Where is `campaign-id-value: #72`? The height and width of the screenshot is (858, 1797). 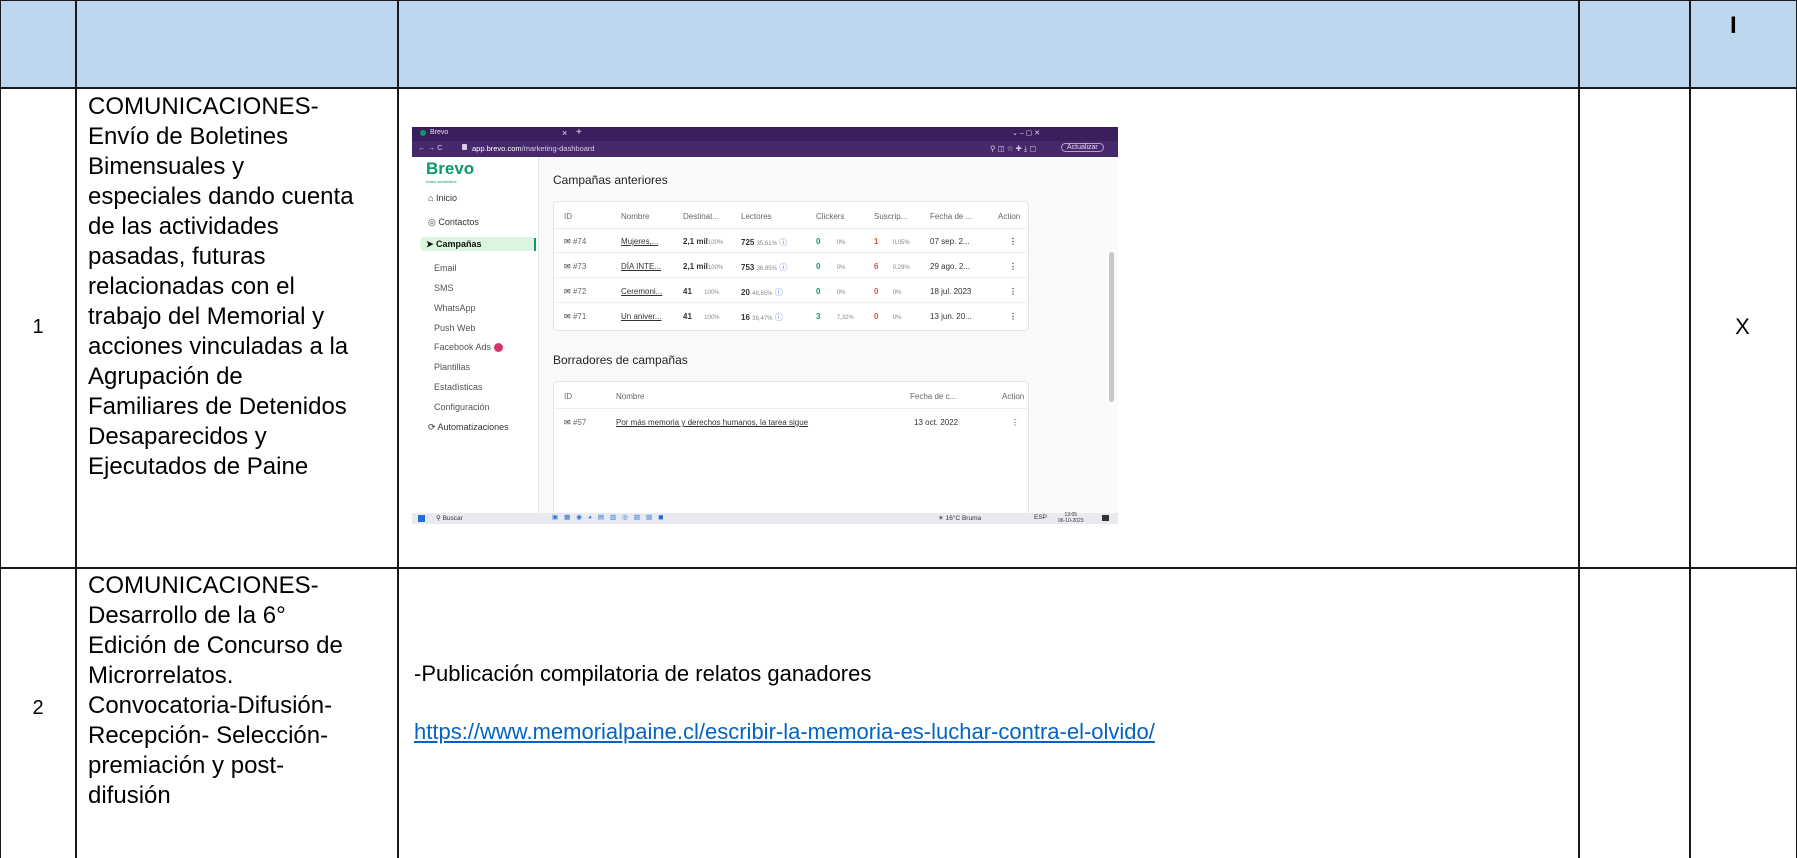 campaign-id-value: #72 is located at coordinates (579, 291).